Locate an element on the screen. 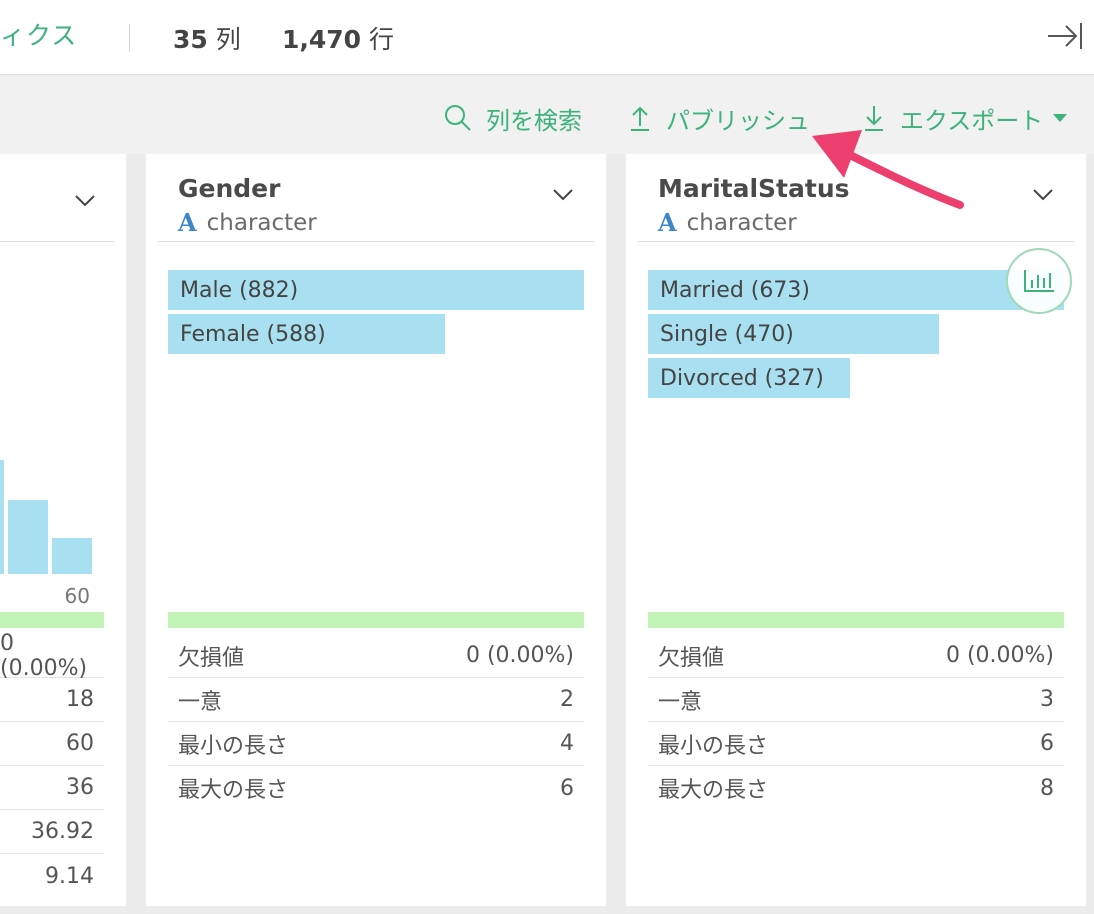 The height and width of the screenshot is (914, 1094). column-title: MaritalStatus is located at coordinates (754, 188).